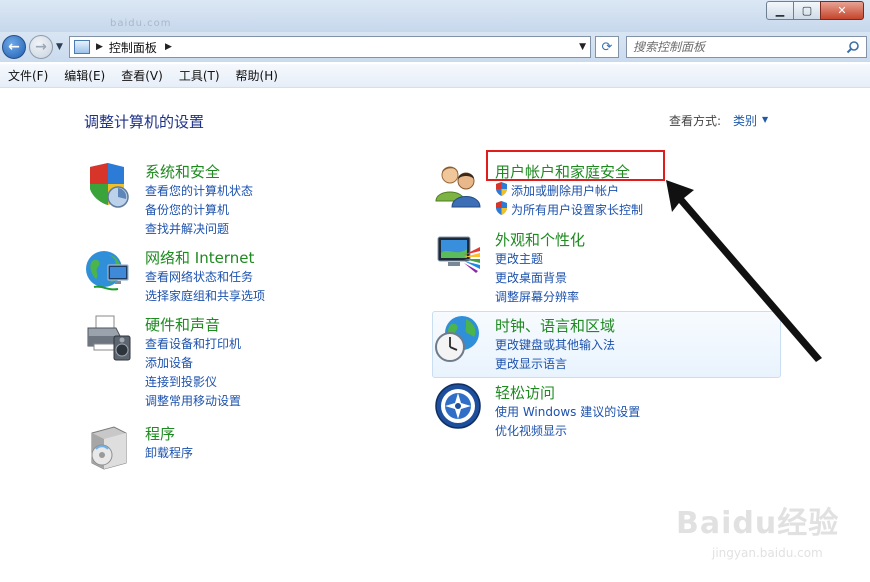  Describe the element at coordinates (537, 296) in the screenshot. I see `link-adjust-resolution: 调整屏幕分辨率` at that location.